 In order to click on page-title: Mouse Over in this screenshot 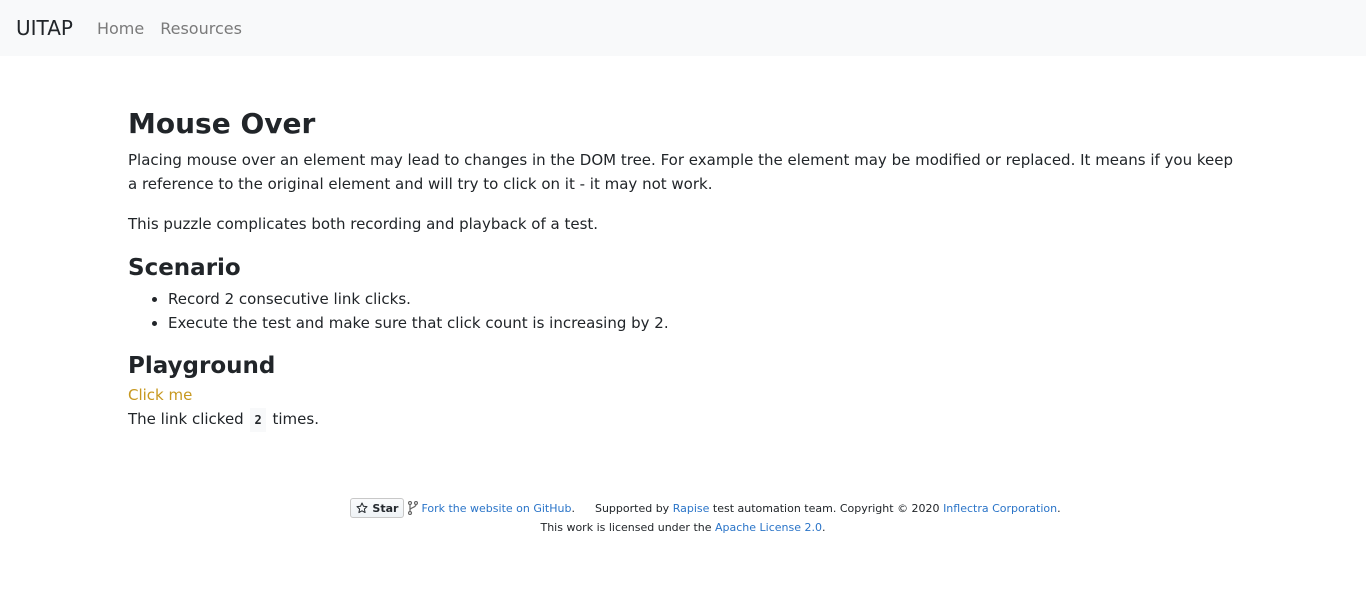, I will do `click(222, 123)`.